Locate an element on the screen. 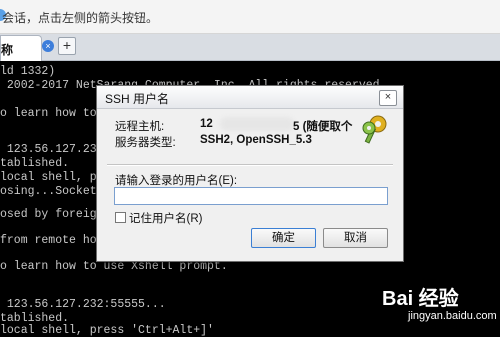 The image size is (500, 337). session-tab: 称 is located at coordinates (21, 48).